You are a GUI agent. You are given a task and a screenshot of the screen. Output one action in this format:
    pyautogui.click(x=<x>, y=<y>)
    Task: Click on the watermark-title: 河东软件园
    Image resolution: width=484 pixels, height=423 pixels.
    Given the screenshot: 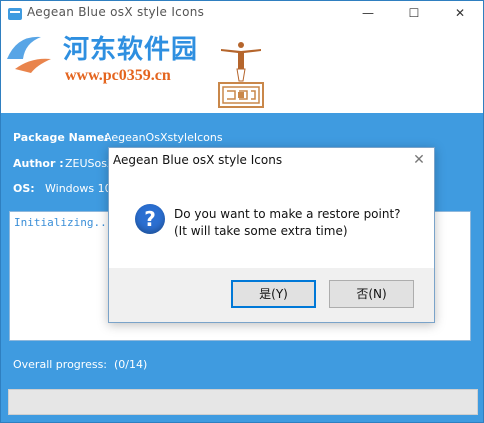 What is the action you would take?
    pyautogui.click(x=131, y=49)
    